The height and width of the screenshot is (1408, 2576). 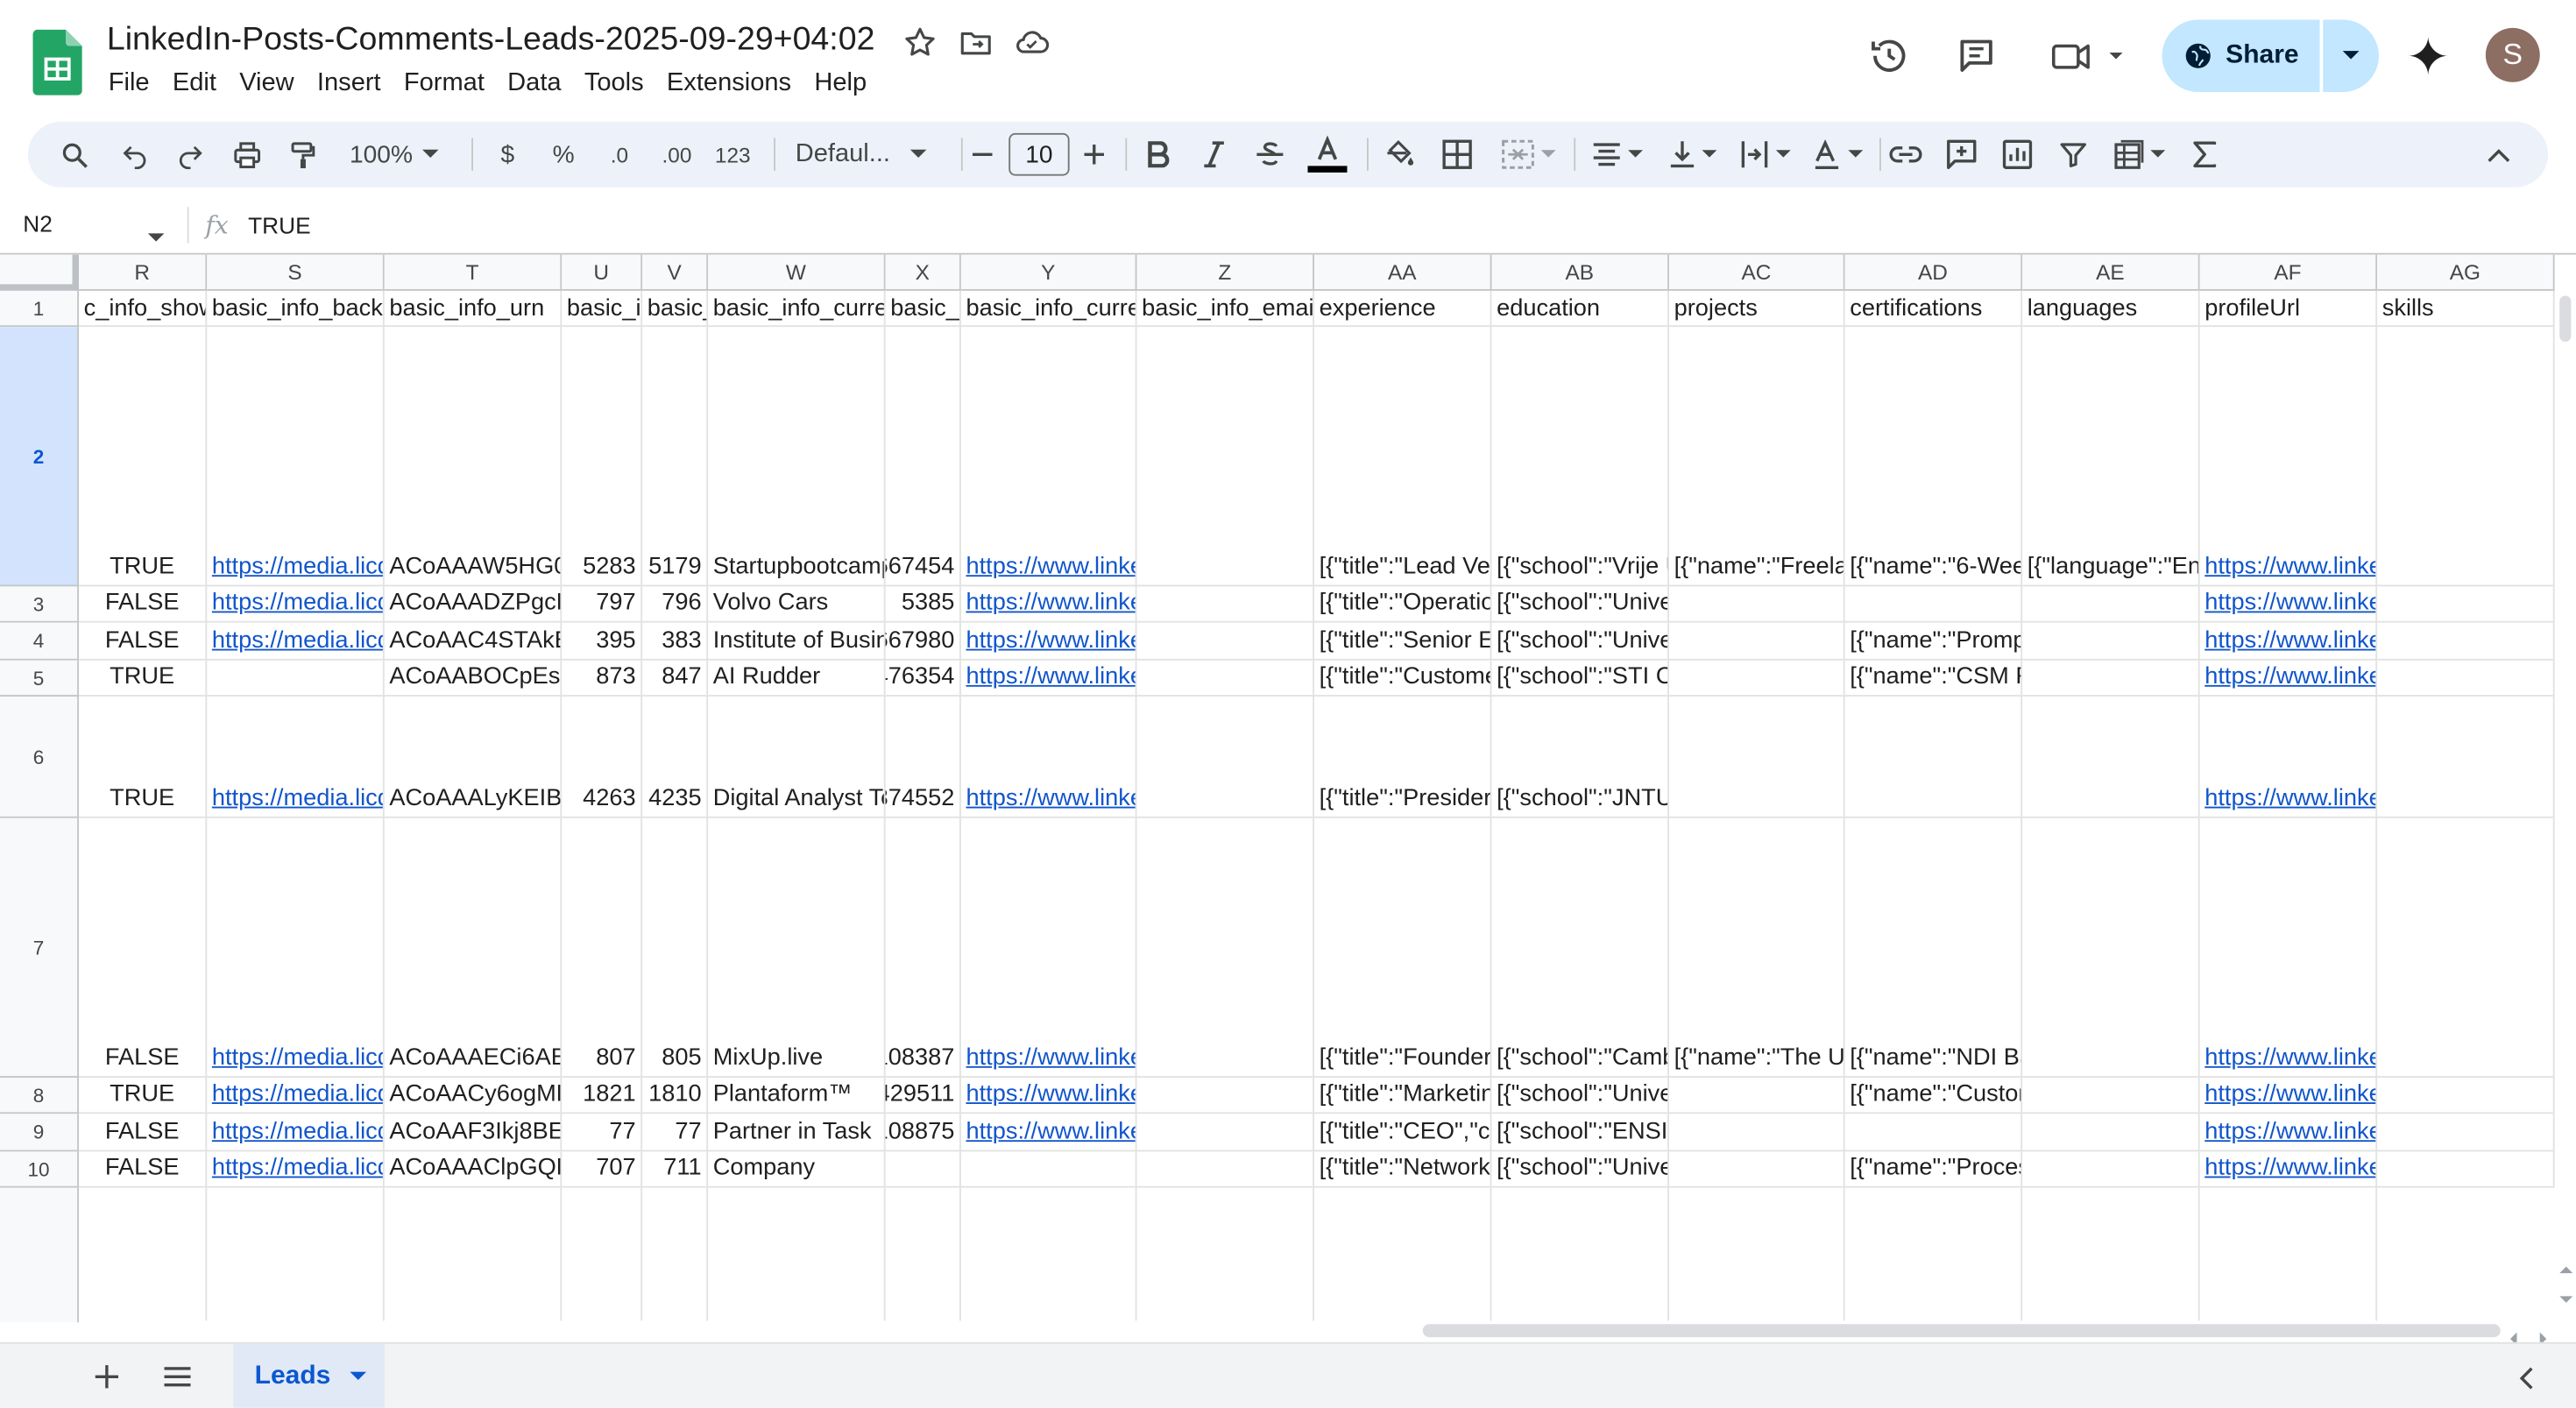 What do you see at coordinates (797, 309) in the screenshot?
I see `header-cell: basic_info_curre` at bounding box center [797, 309].